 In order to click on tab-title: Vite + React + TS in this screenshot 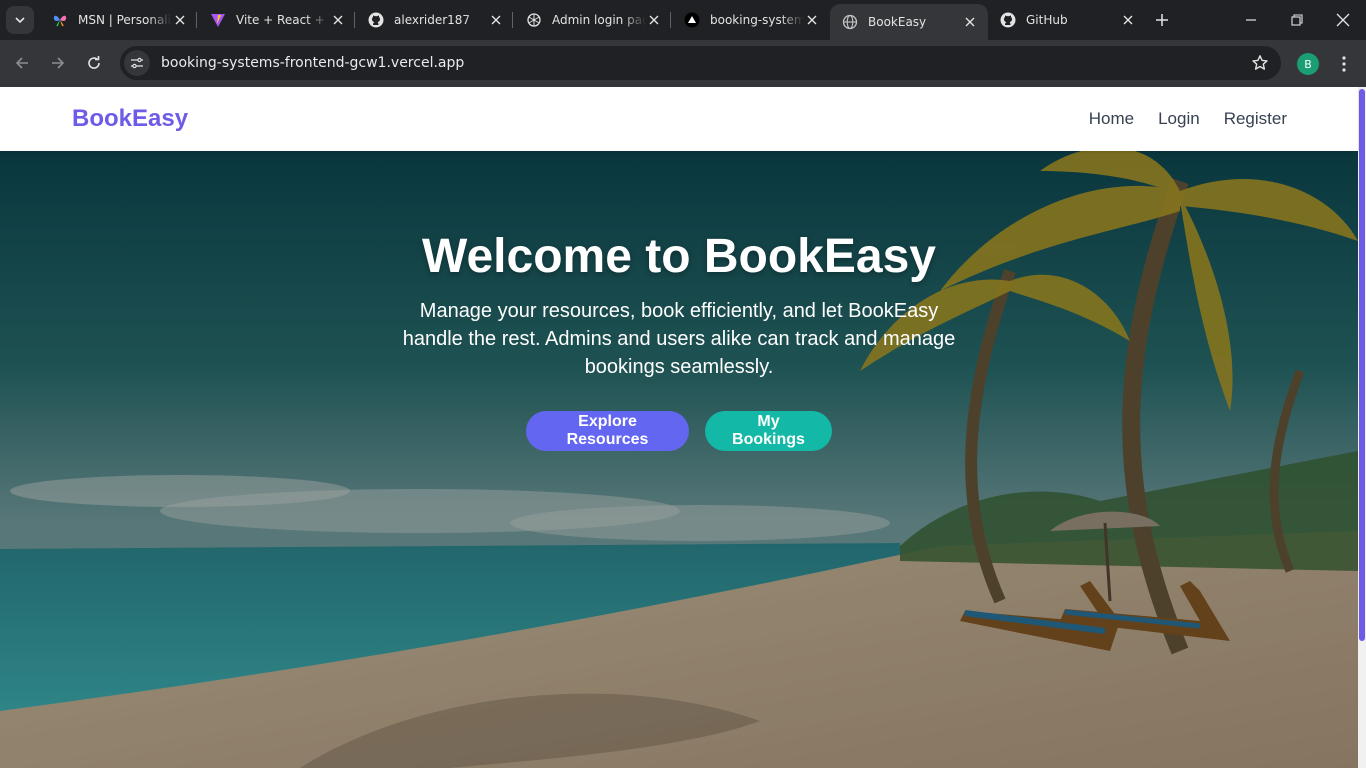, I will do `click(283, 20)`.